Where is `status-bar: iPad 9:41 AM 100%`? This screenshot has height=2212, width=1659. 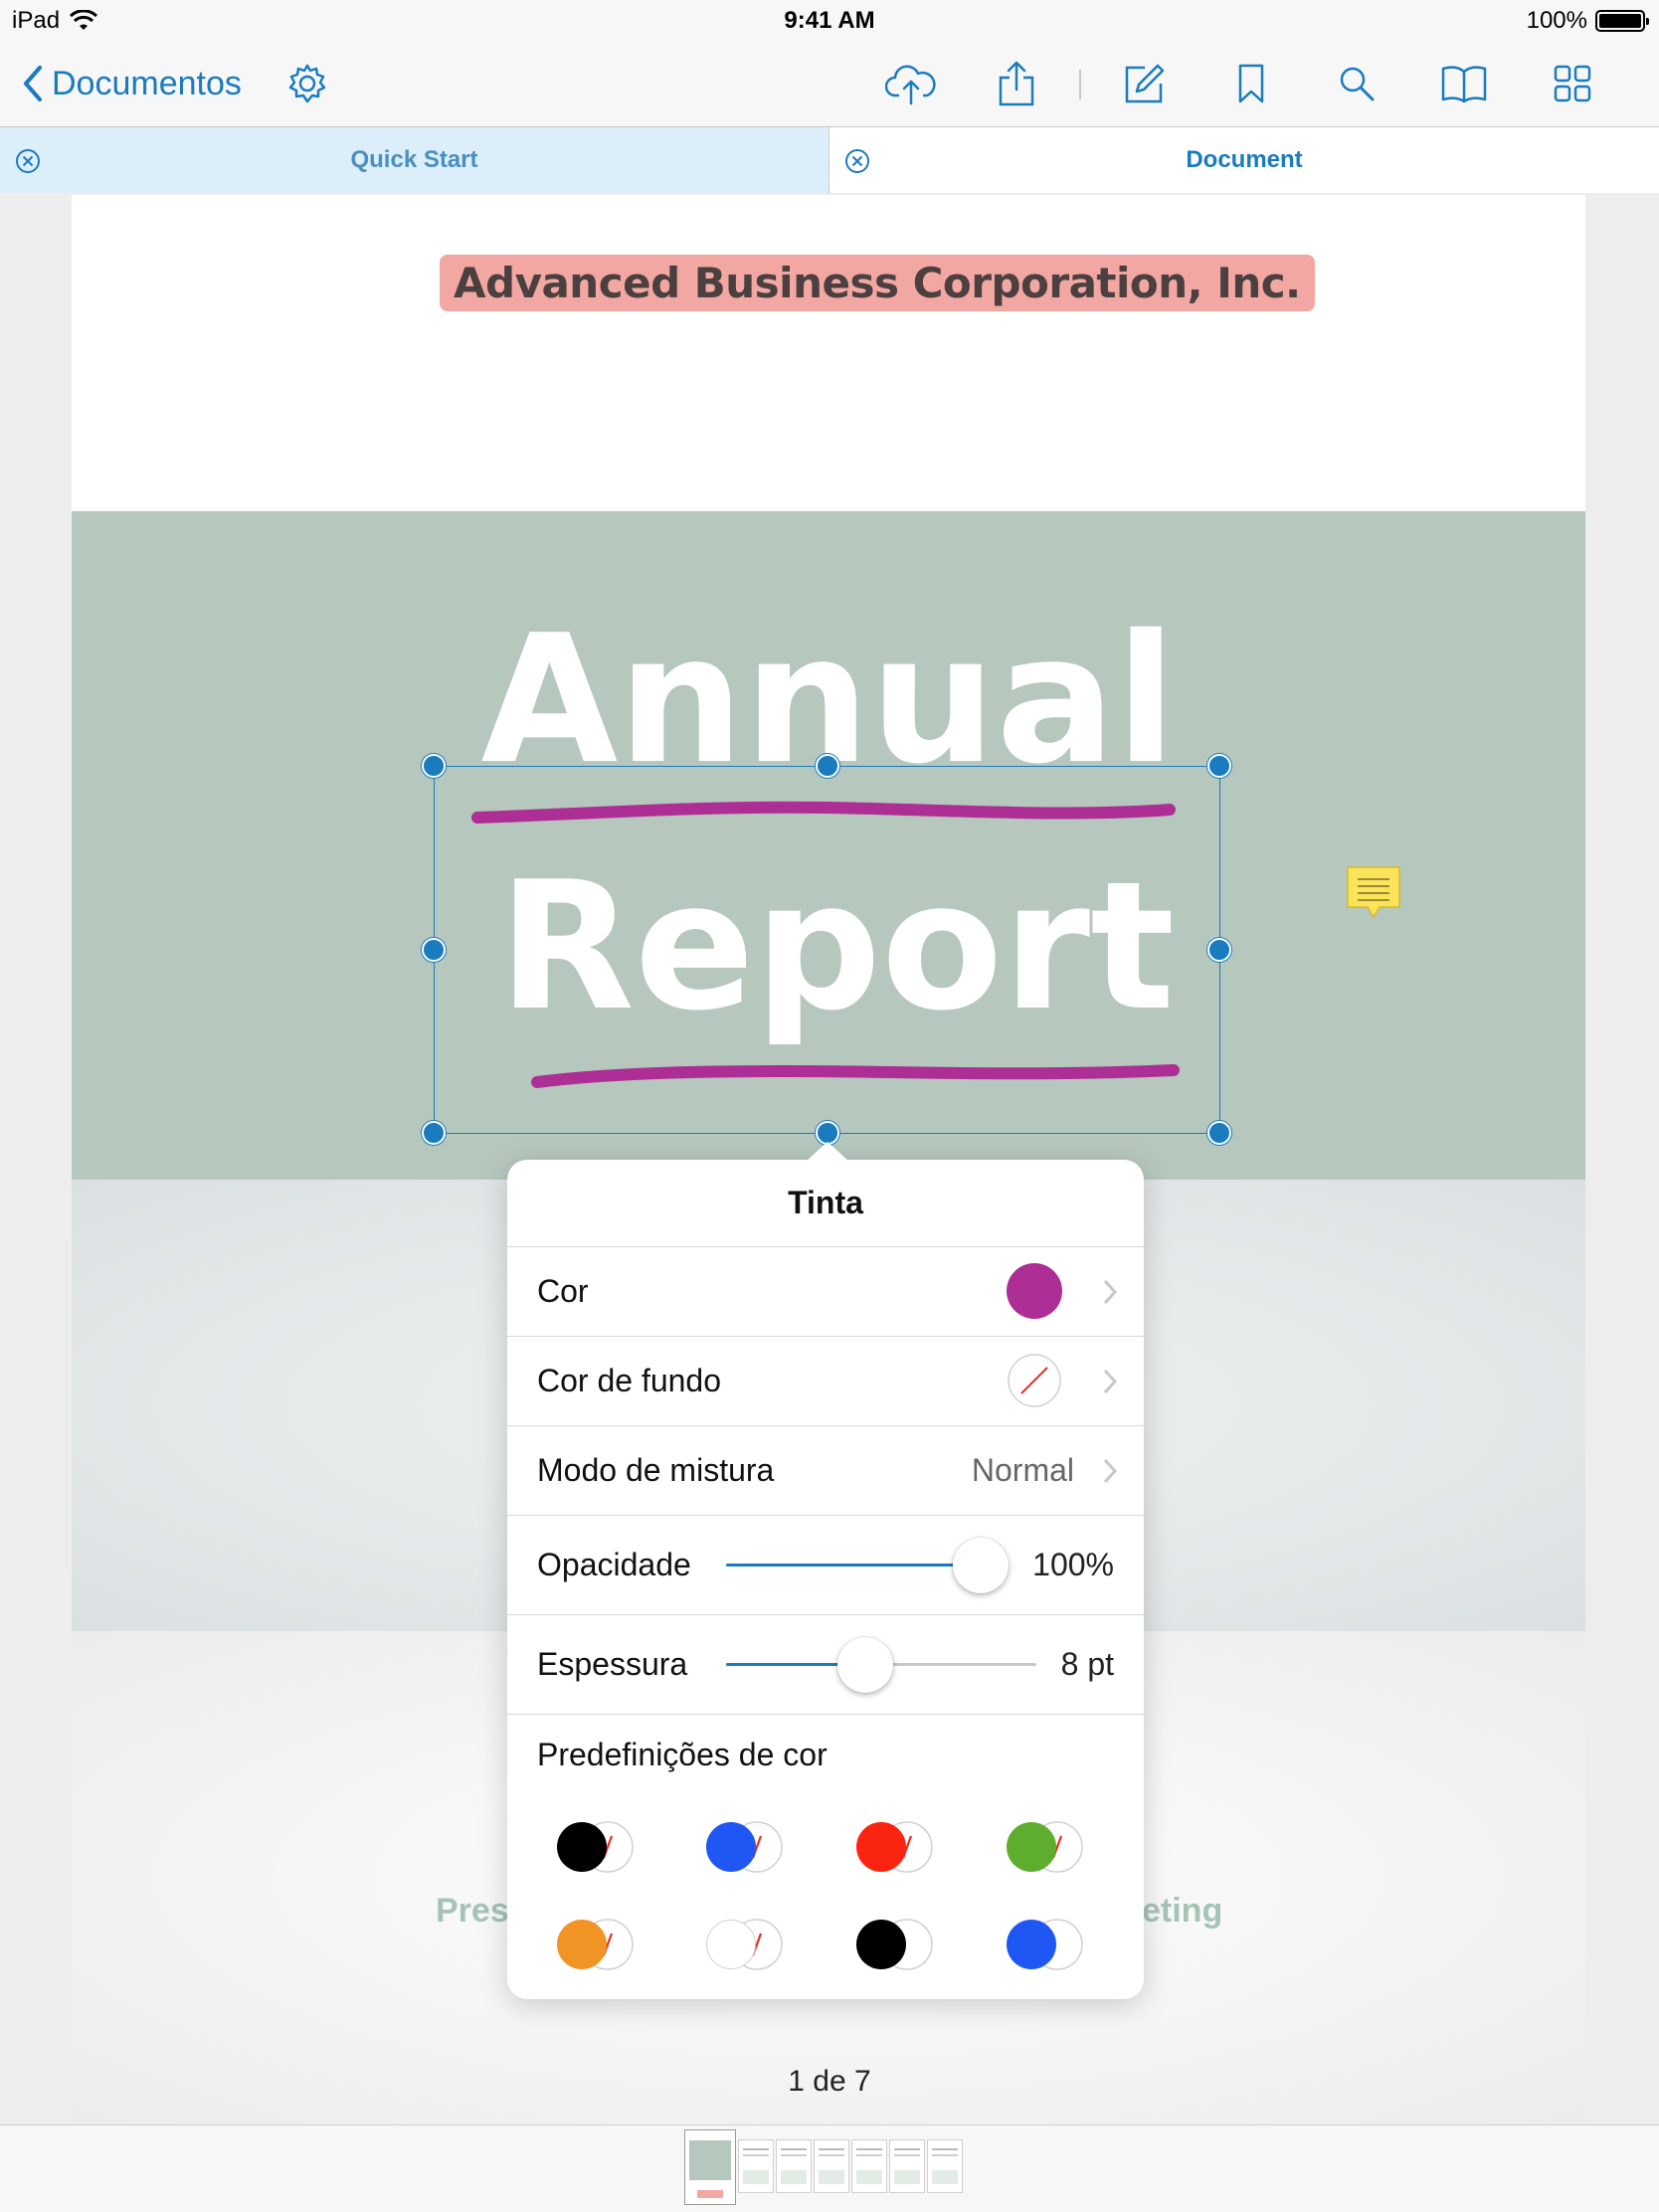 status-bar: iPad 9:41 AM 100% is located at coordinates (829, 20).